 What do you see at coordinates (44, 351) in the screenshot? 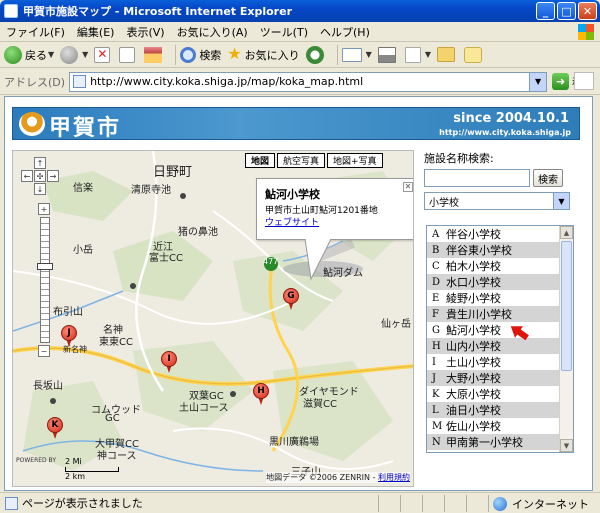
I see `zoom-out-button: −` at bounding box center [44, 351].